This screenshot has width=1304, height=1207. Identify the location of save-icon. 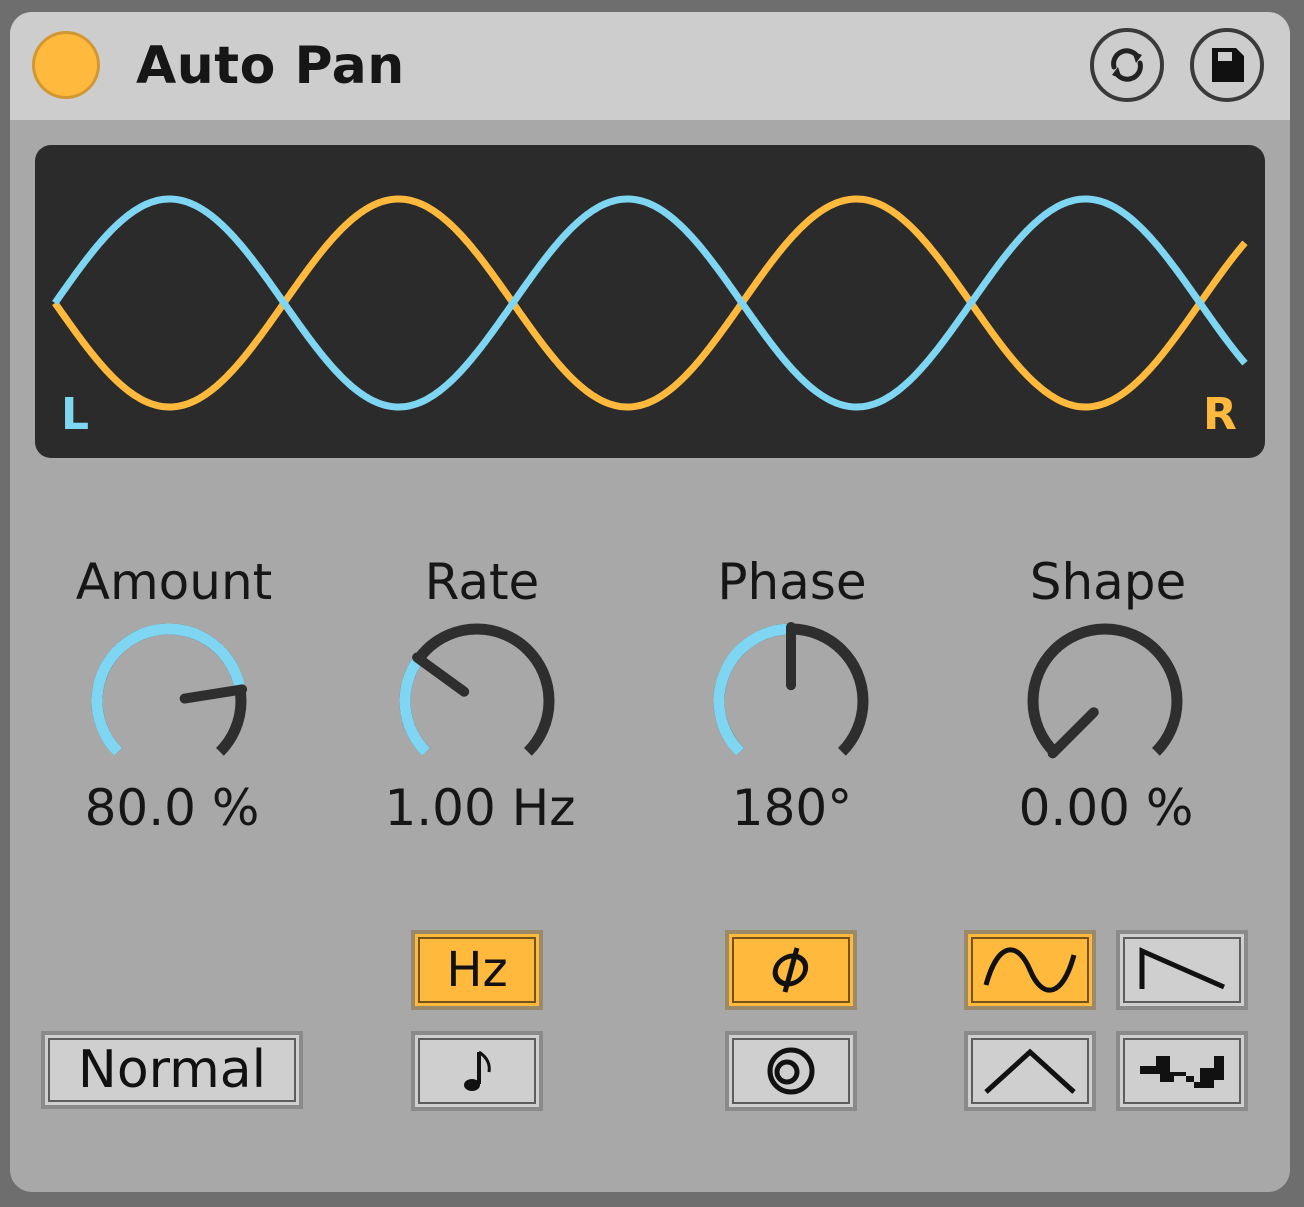
(1228, 65).